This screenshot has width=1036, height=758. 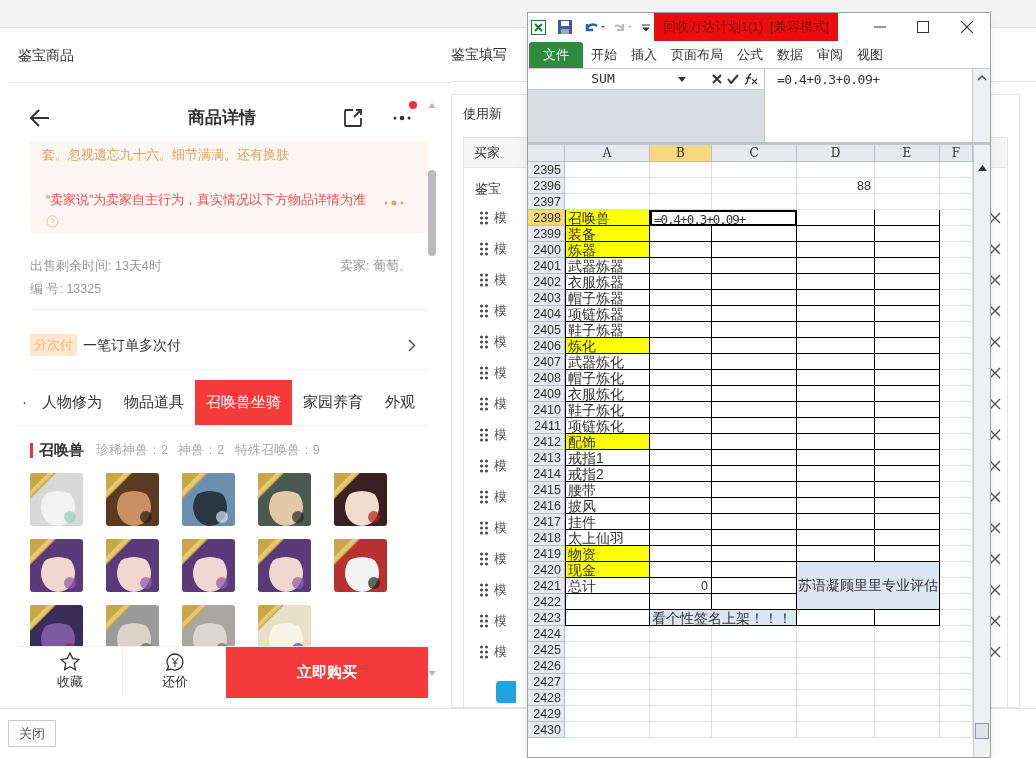 What do you see at coordinates (681, 153) in the screenshot?
I see `column-header: B` at bounding box center [681, 153].